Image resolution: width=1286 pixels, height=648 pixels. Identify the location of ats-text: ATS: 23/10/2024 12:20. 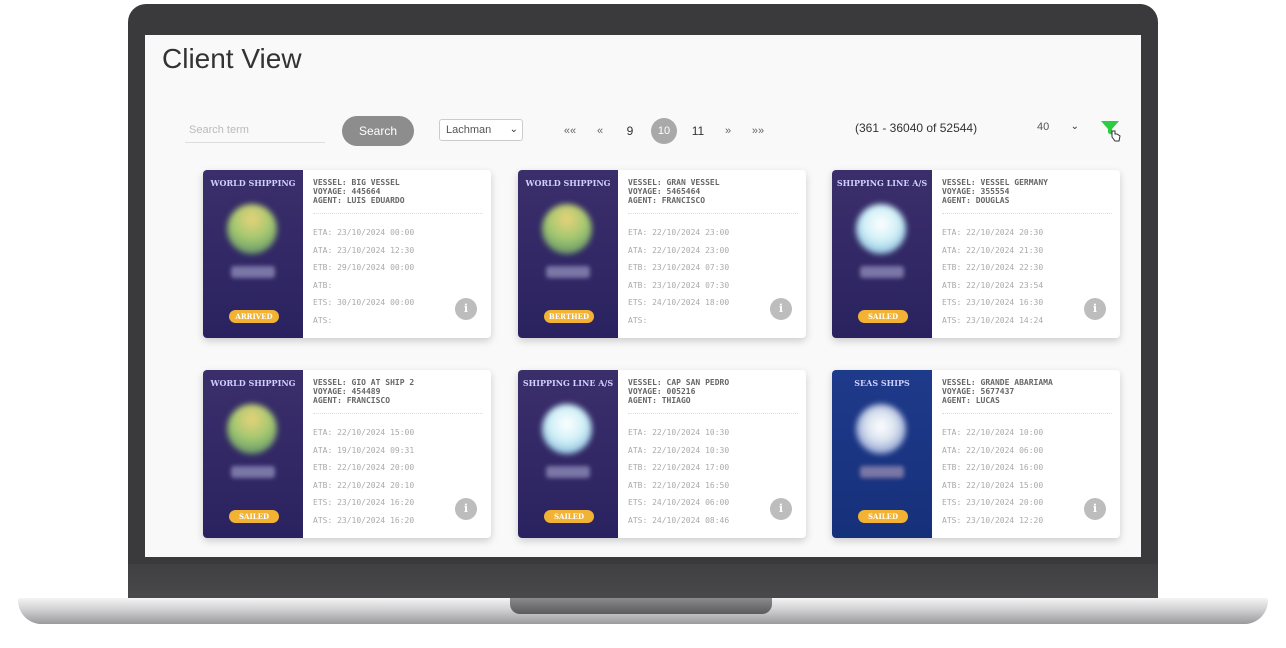
(993, 520).